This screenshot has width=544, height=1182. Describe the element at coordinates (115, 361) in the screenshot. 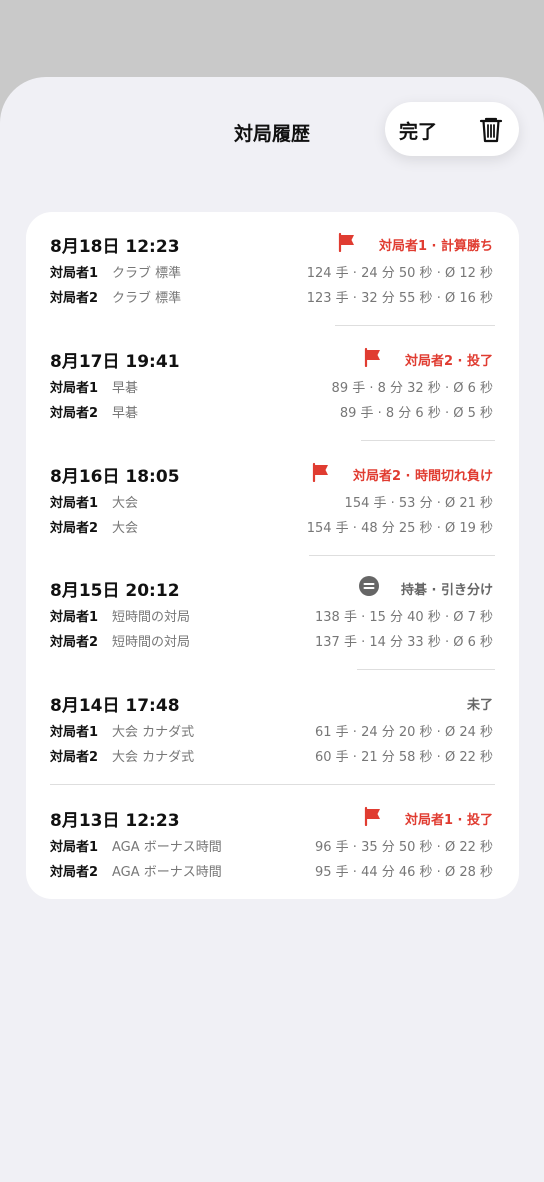

I see `game-date: 8月17日 19:41` at that location.